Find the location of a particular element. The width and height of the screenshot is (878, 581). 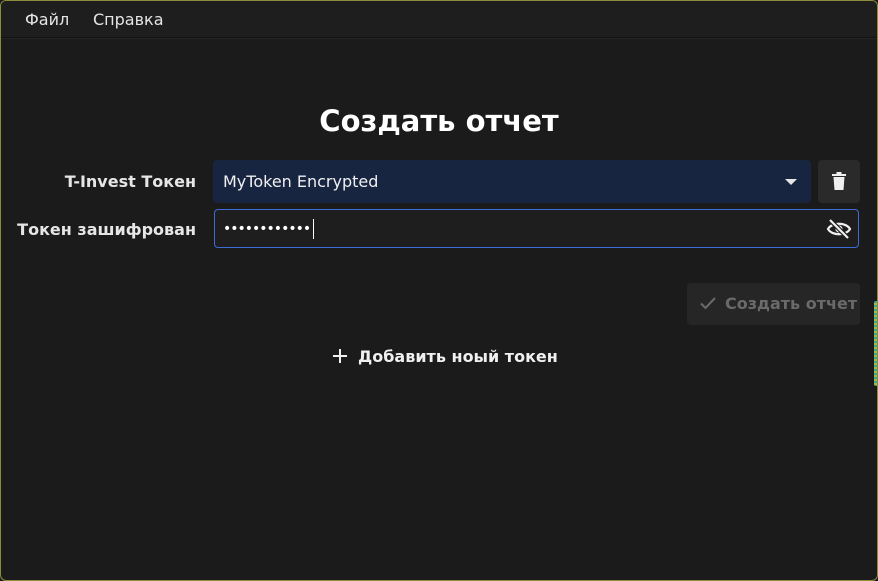

page-title: Создать отчет is located at coordinates (439, 121).